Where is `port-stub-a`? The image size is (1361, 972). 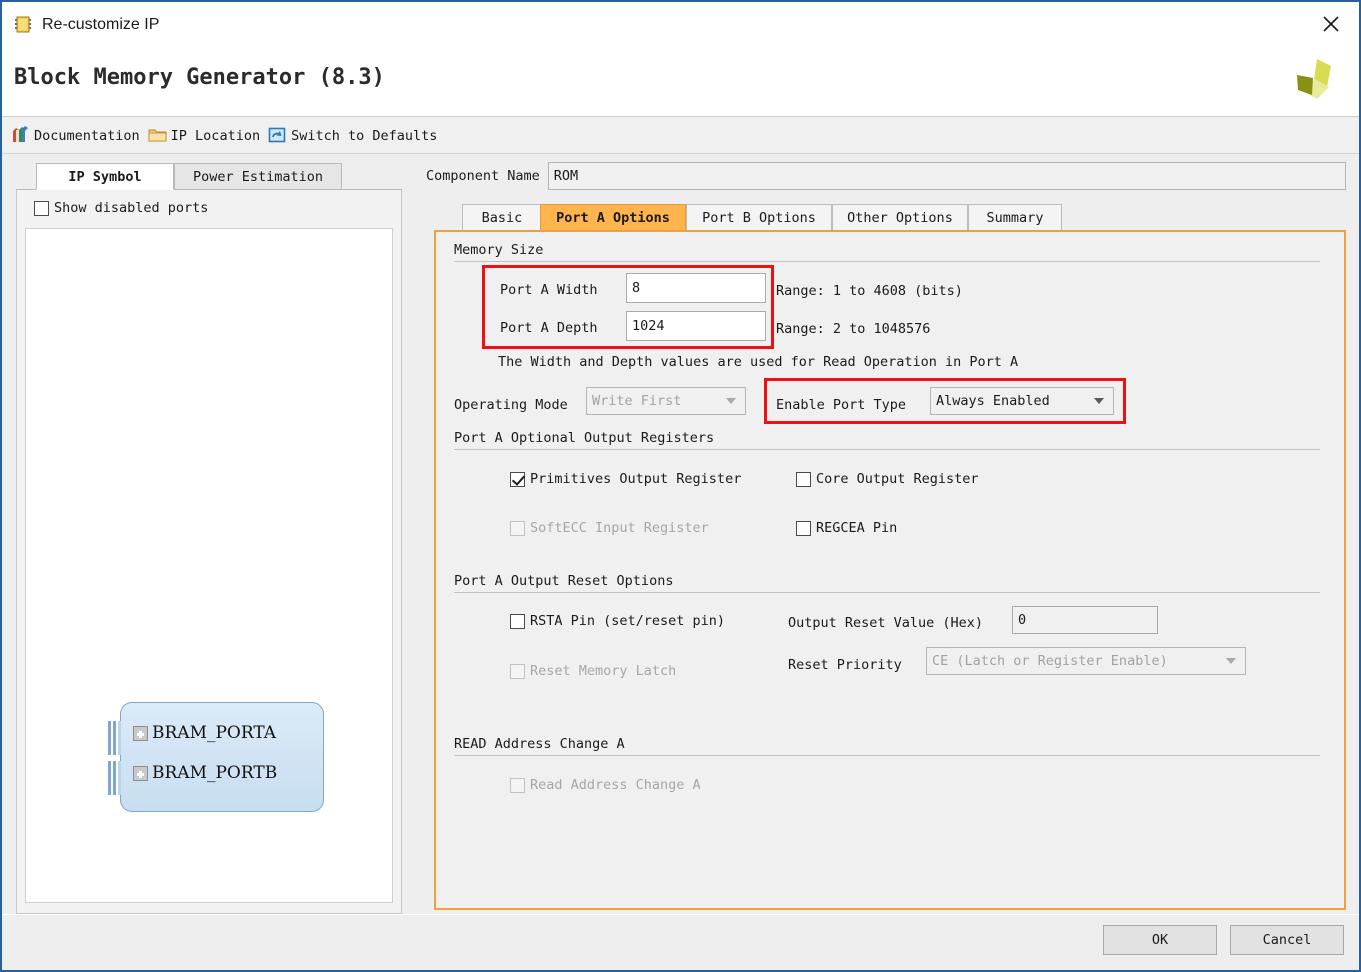
port-stub-a is located at coordinates (114, 738).